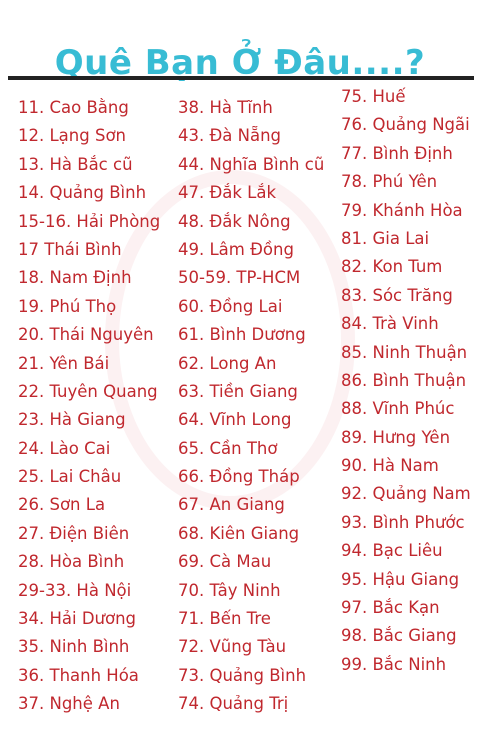 The width and height of the screenshot is (480, 731). What do you see at coordinates (392, 267) in the screenshot?
I see `province-entry: 82. Kon Tum` at bounding box center [392, 267].